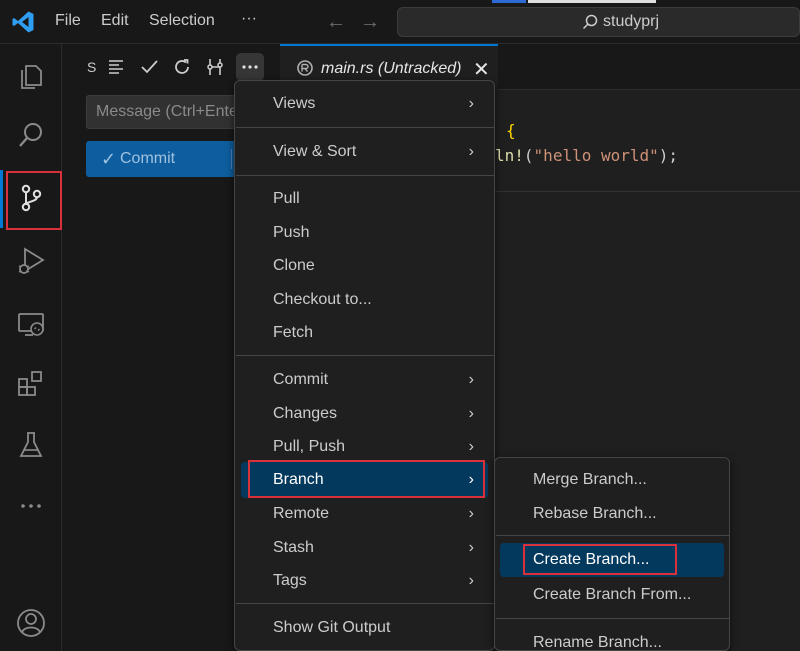 The width and height of the screenshot is (800, 651). I want to click on menu-selection: Selection, so click(182, 21).